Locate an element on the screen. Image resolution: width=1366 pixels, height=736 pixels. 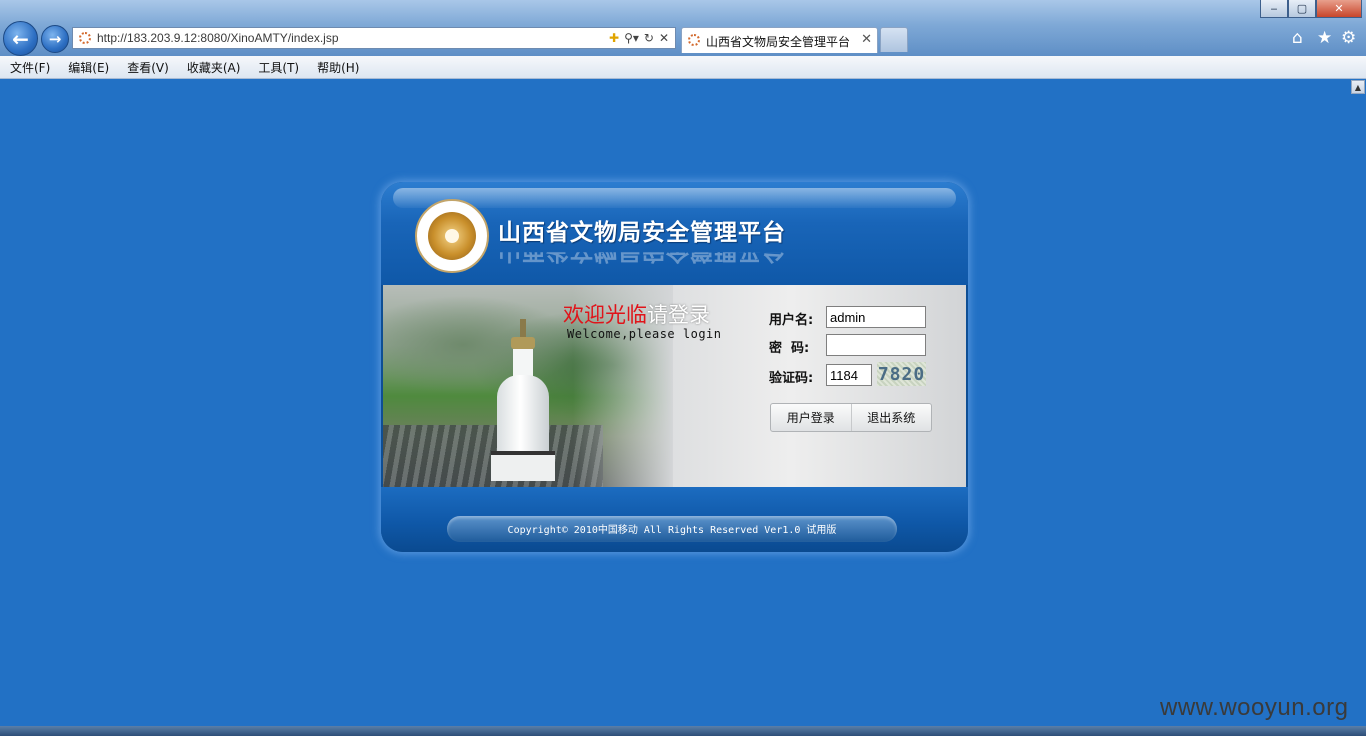
forward-arrow-icon: → is located at coordinates (55, 39).